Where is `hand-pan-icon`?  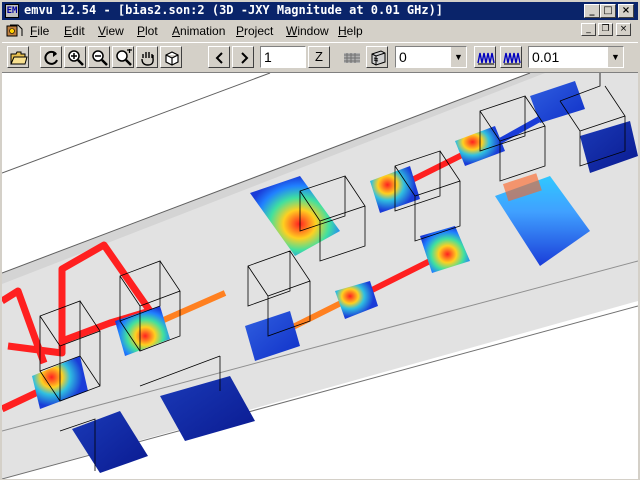
hand-pan-icon is located at coordinates (147, 59).